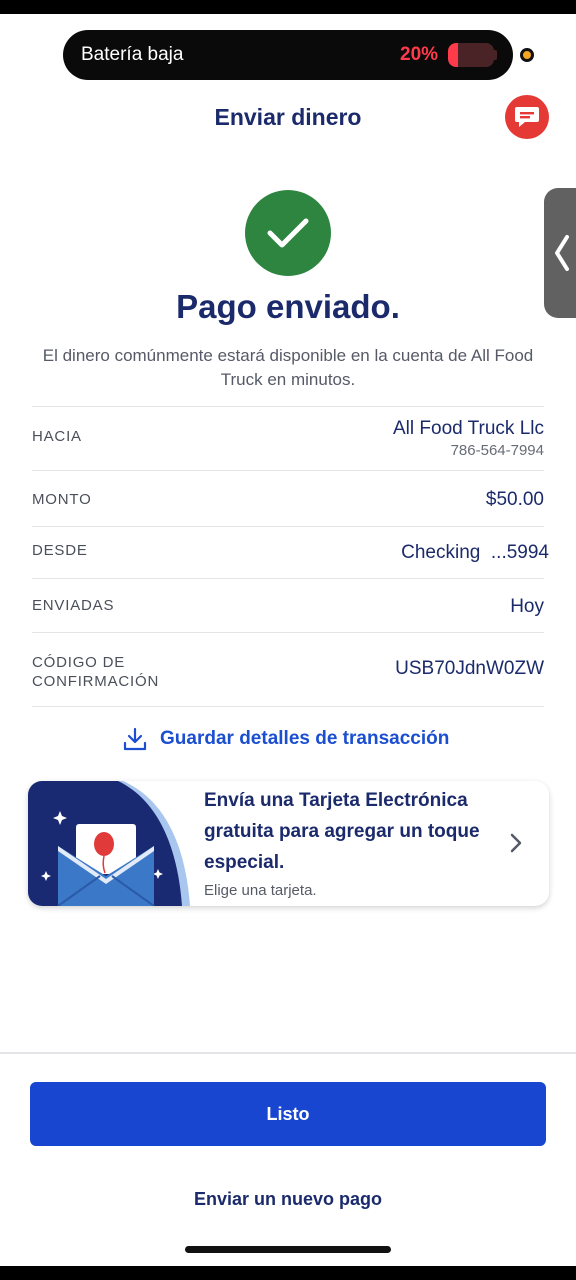 The height and width of the screenshot is (1280, 576). Describe the element at coordinates (73, 605) in the screenshot. I see `detail-label: ENVIADAS` at that location.